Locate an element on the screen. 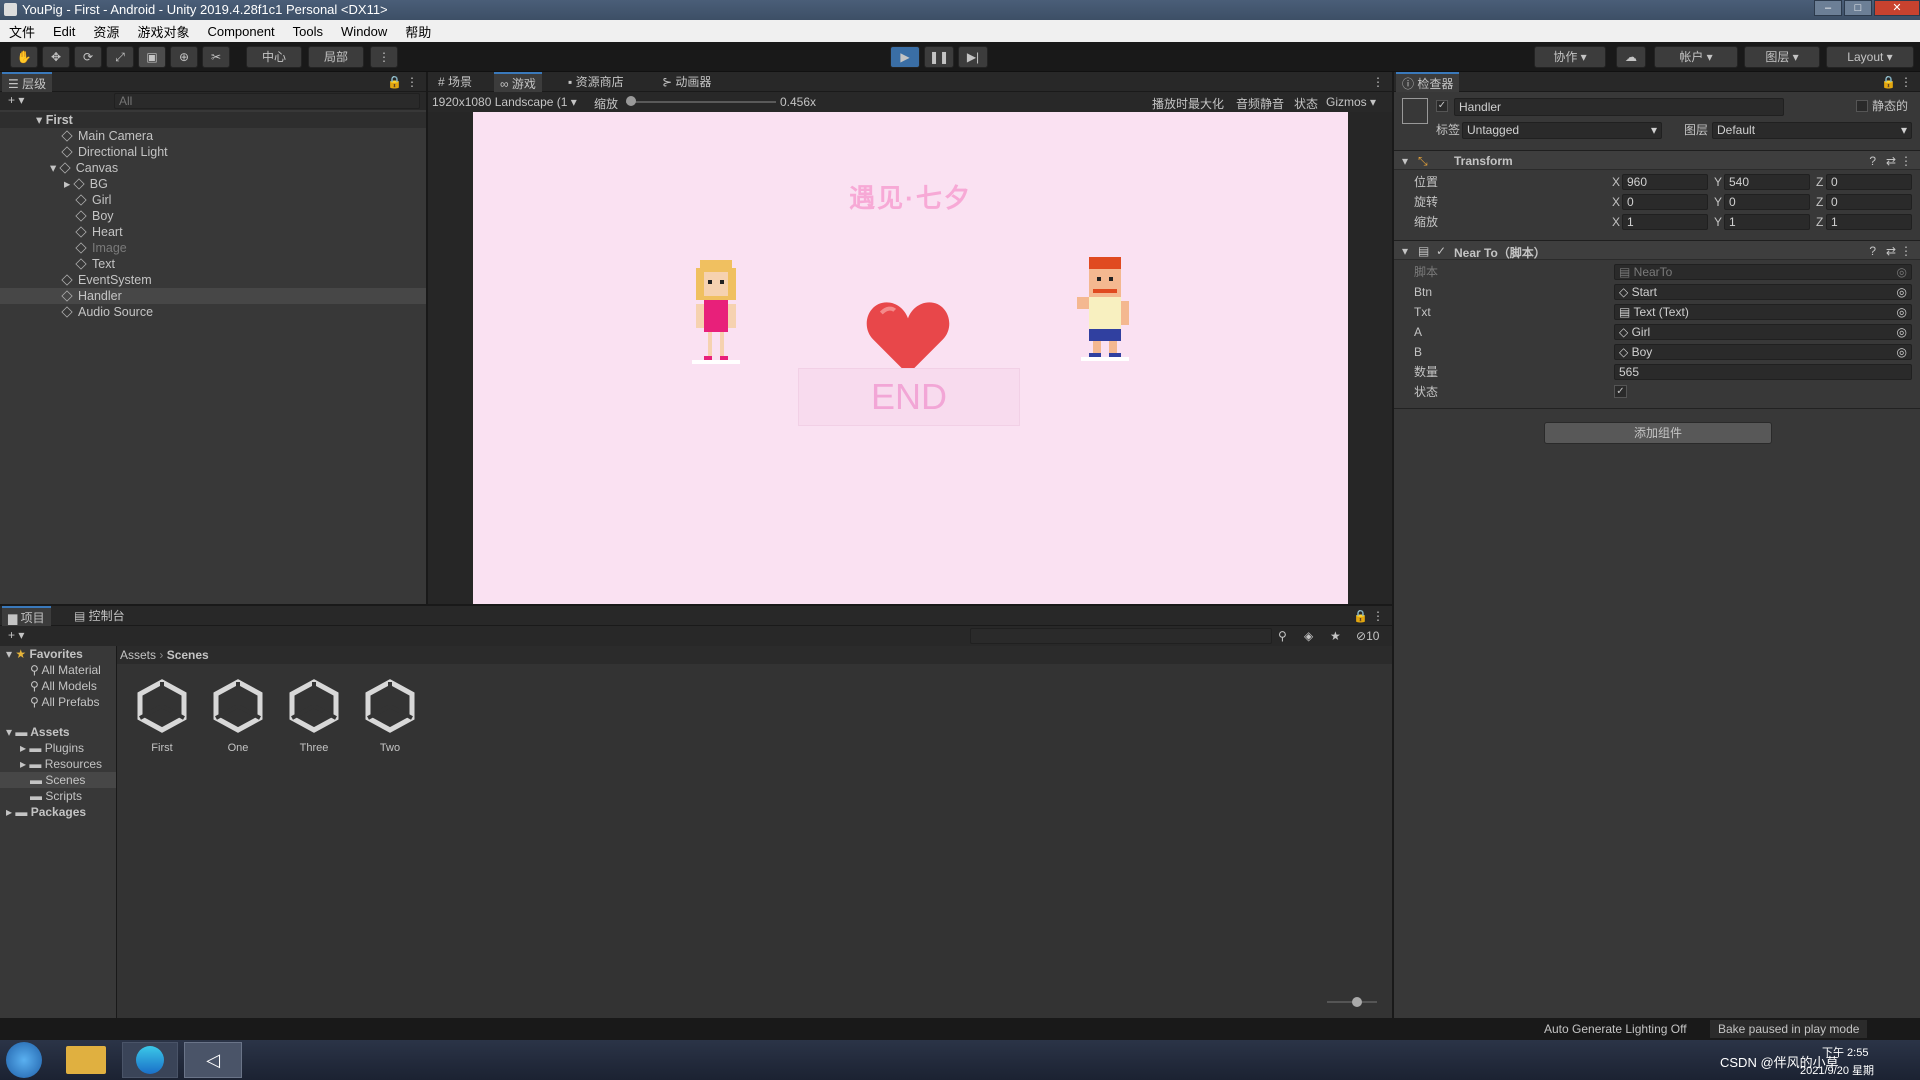 Image resolution: width=1920 pixels, height=1080 pixels. hierarchy-item-selected: Handler is located at coordinates (213, 296).